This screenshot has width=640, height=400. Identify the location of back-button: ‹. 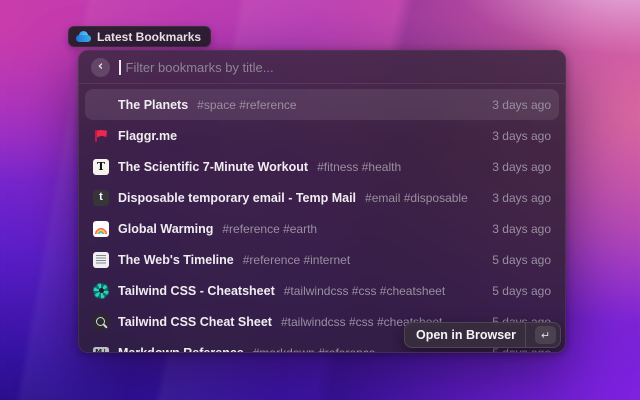
(100, 67).